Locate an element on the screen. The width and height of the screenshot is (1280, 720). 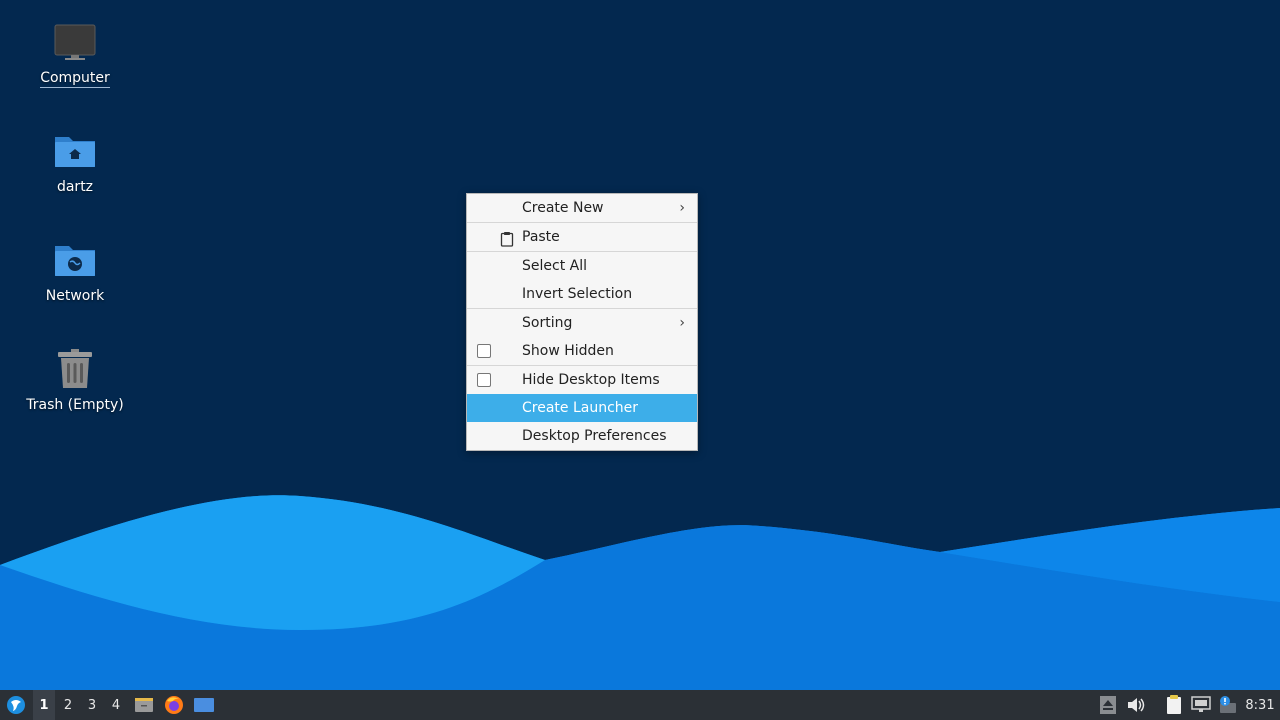
file-manager-launcher is located at coordinates (144, 705).